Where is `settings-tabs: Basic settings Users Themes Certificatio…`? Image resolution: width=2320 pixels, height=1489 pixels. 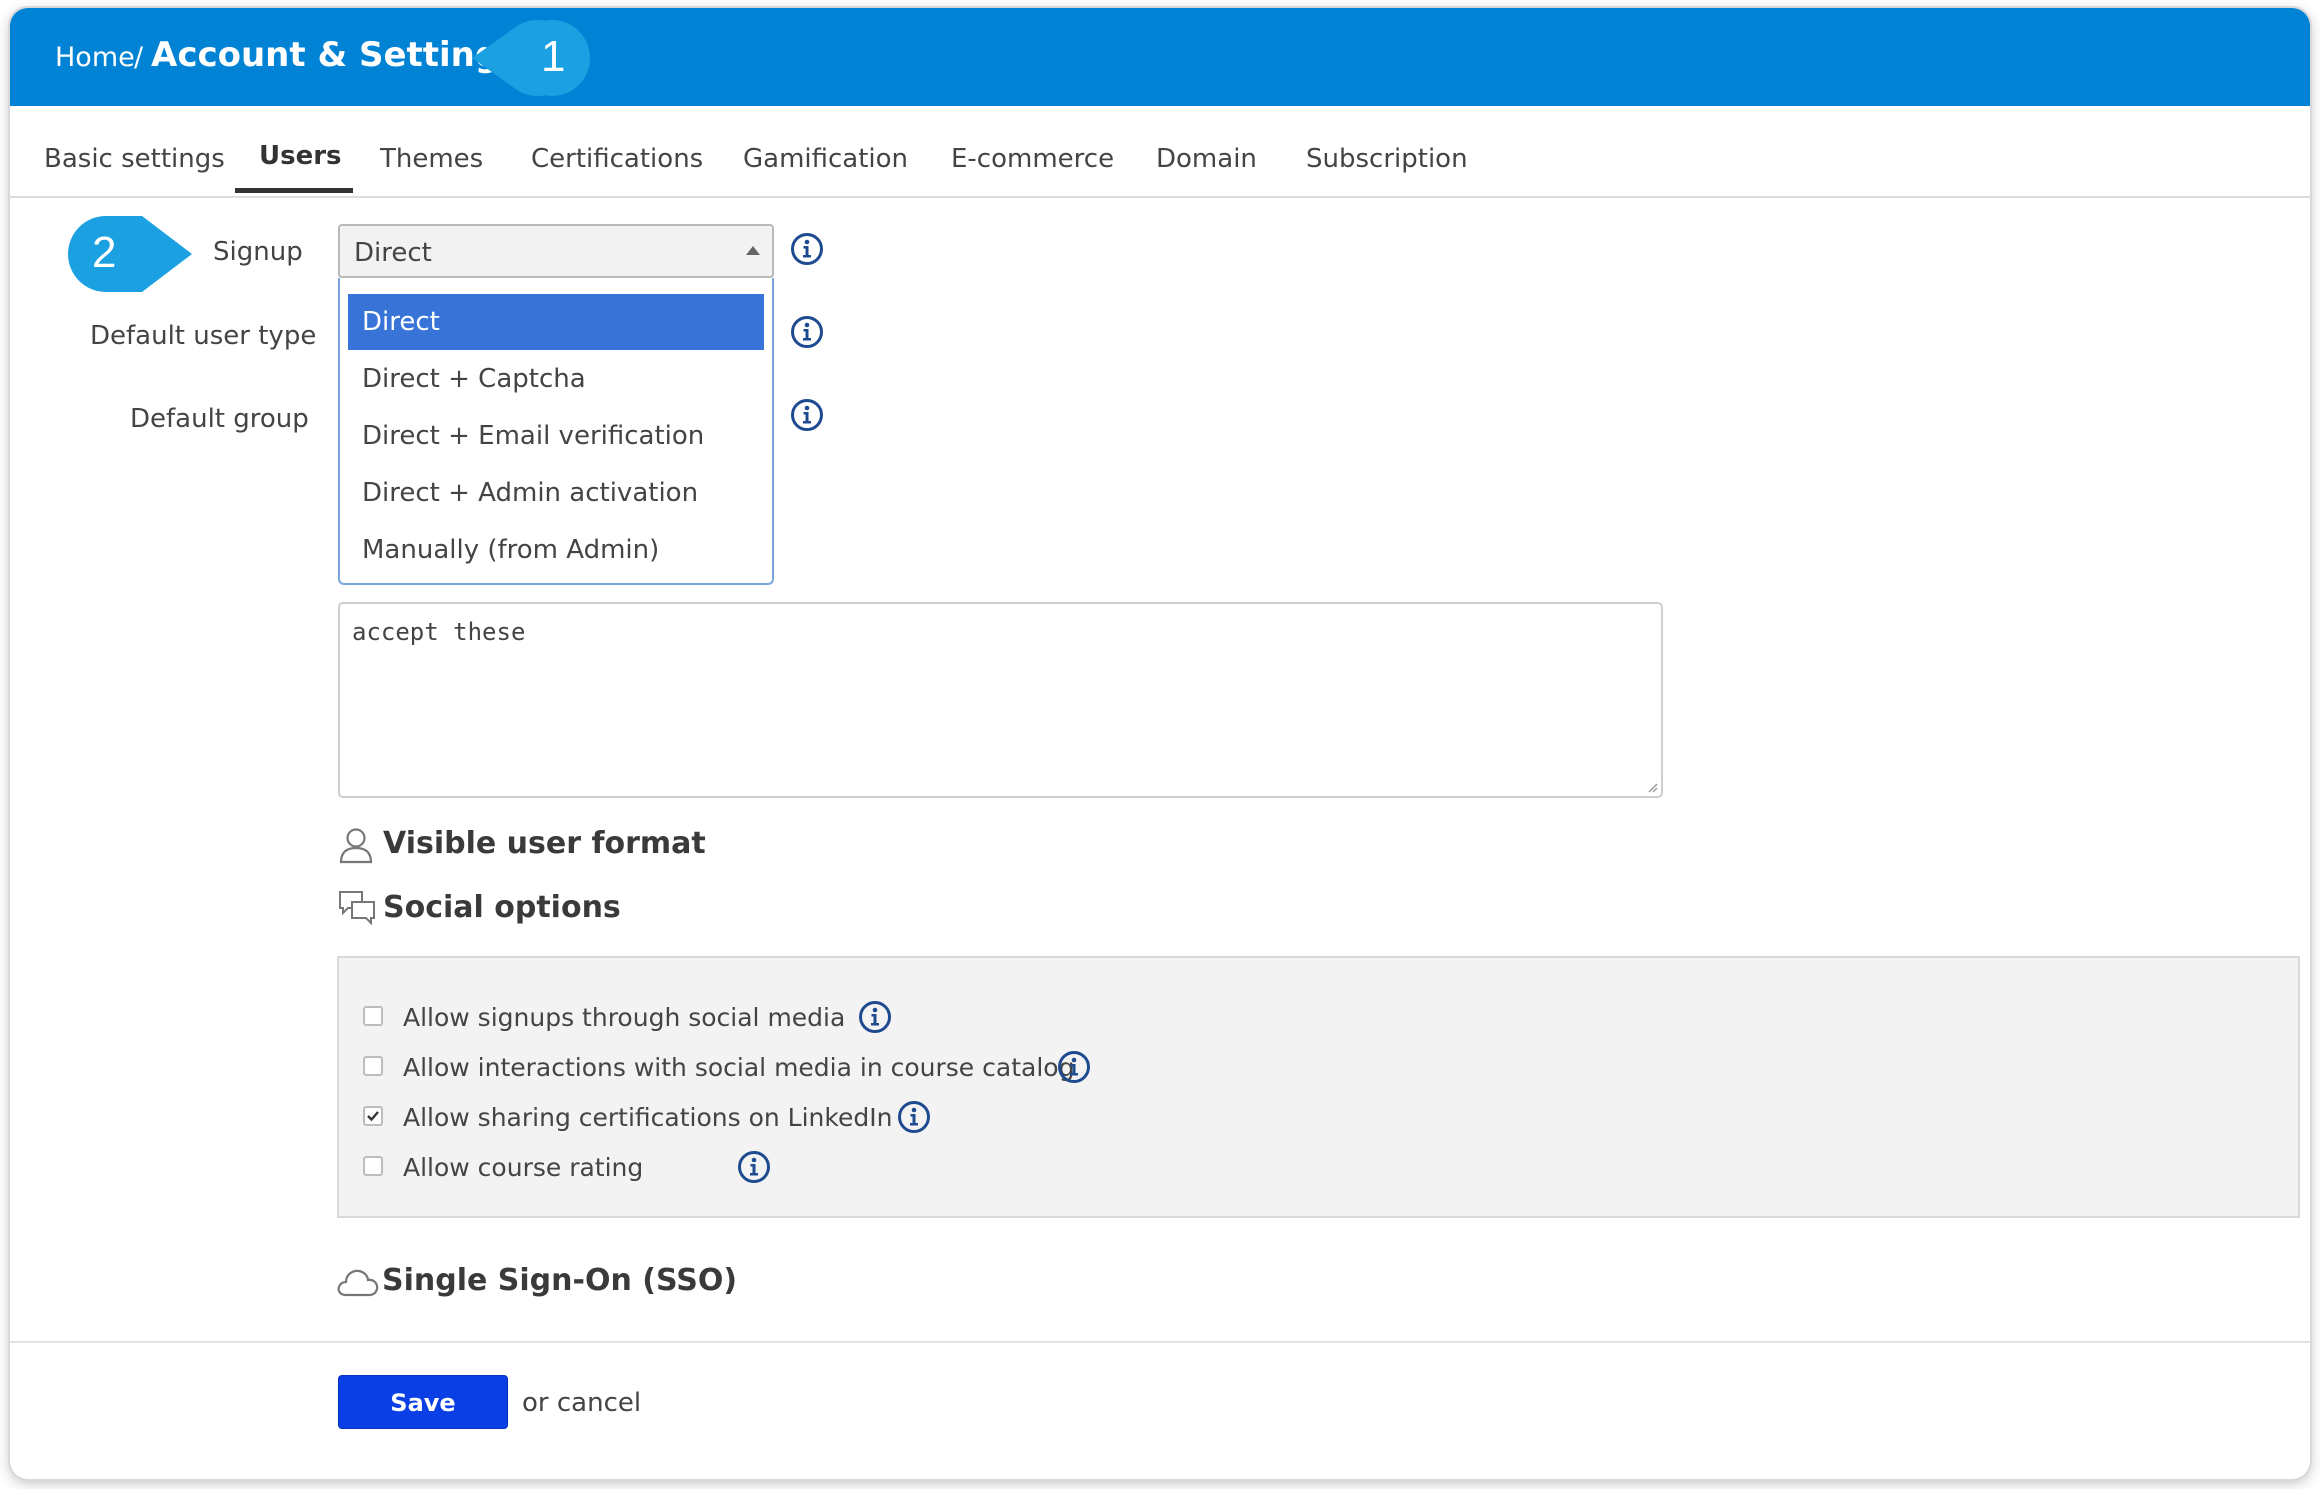
settings-tabs: Basic settings Users Themes Certificatio… is located at coordinates (1160, 152).